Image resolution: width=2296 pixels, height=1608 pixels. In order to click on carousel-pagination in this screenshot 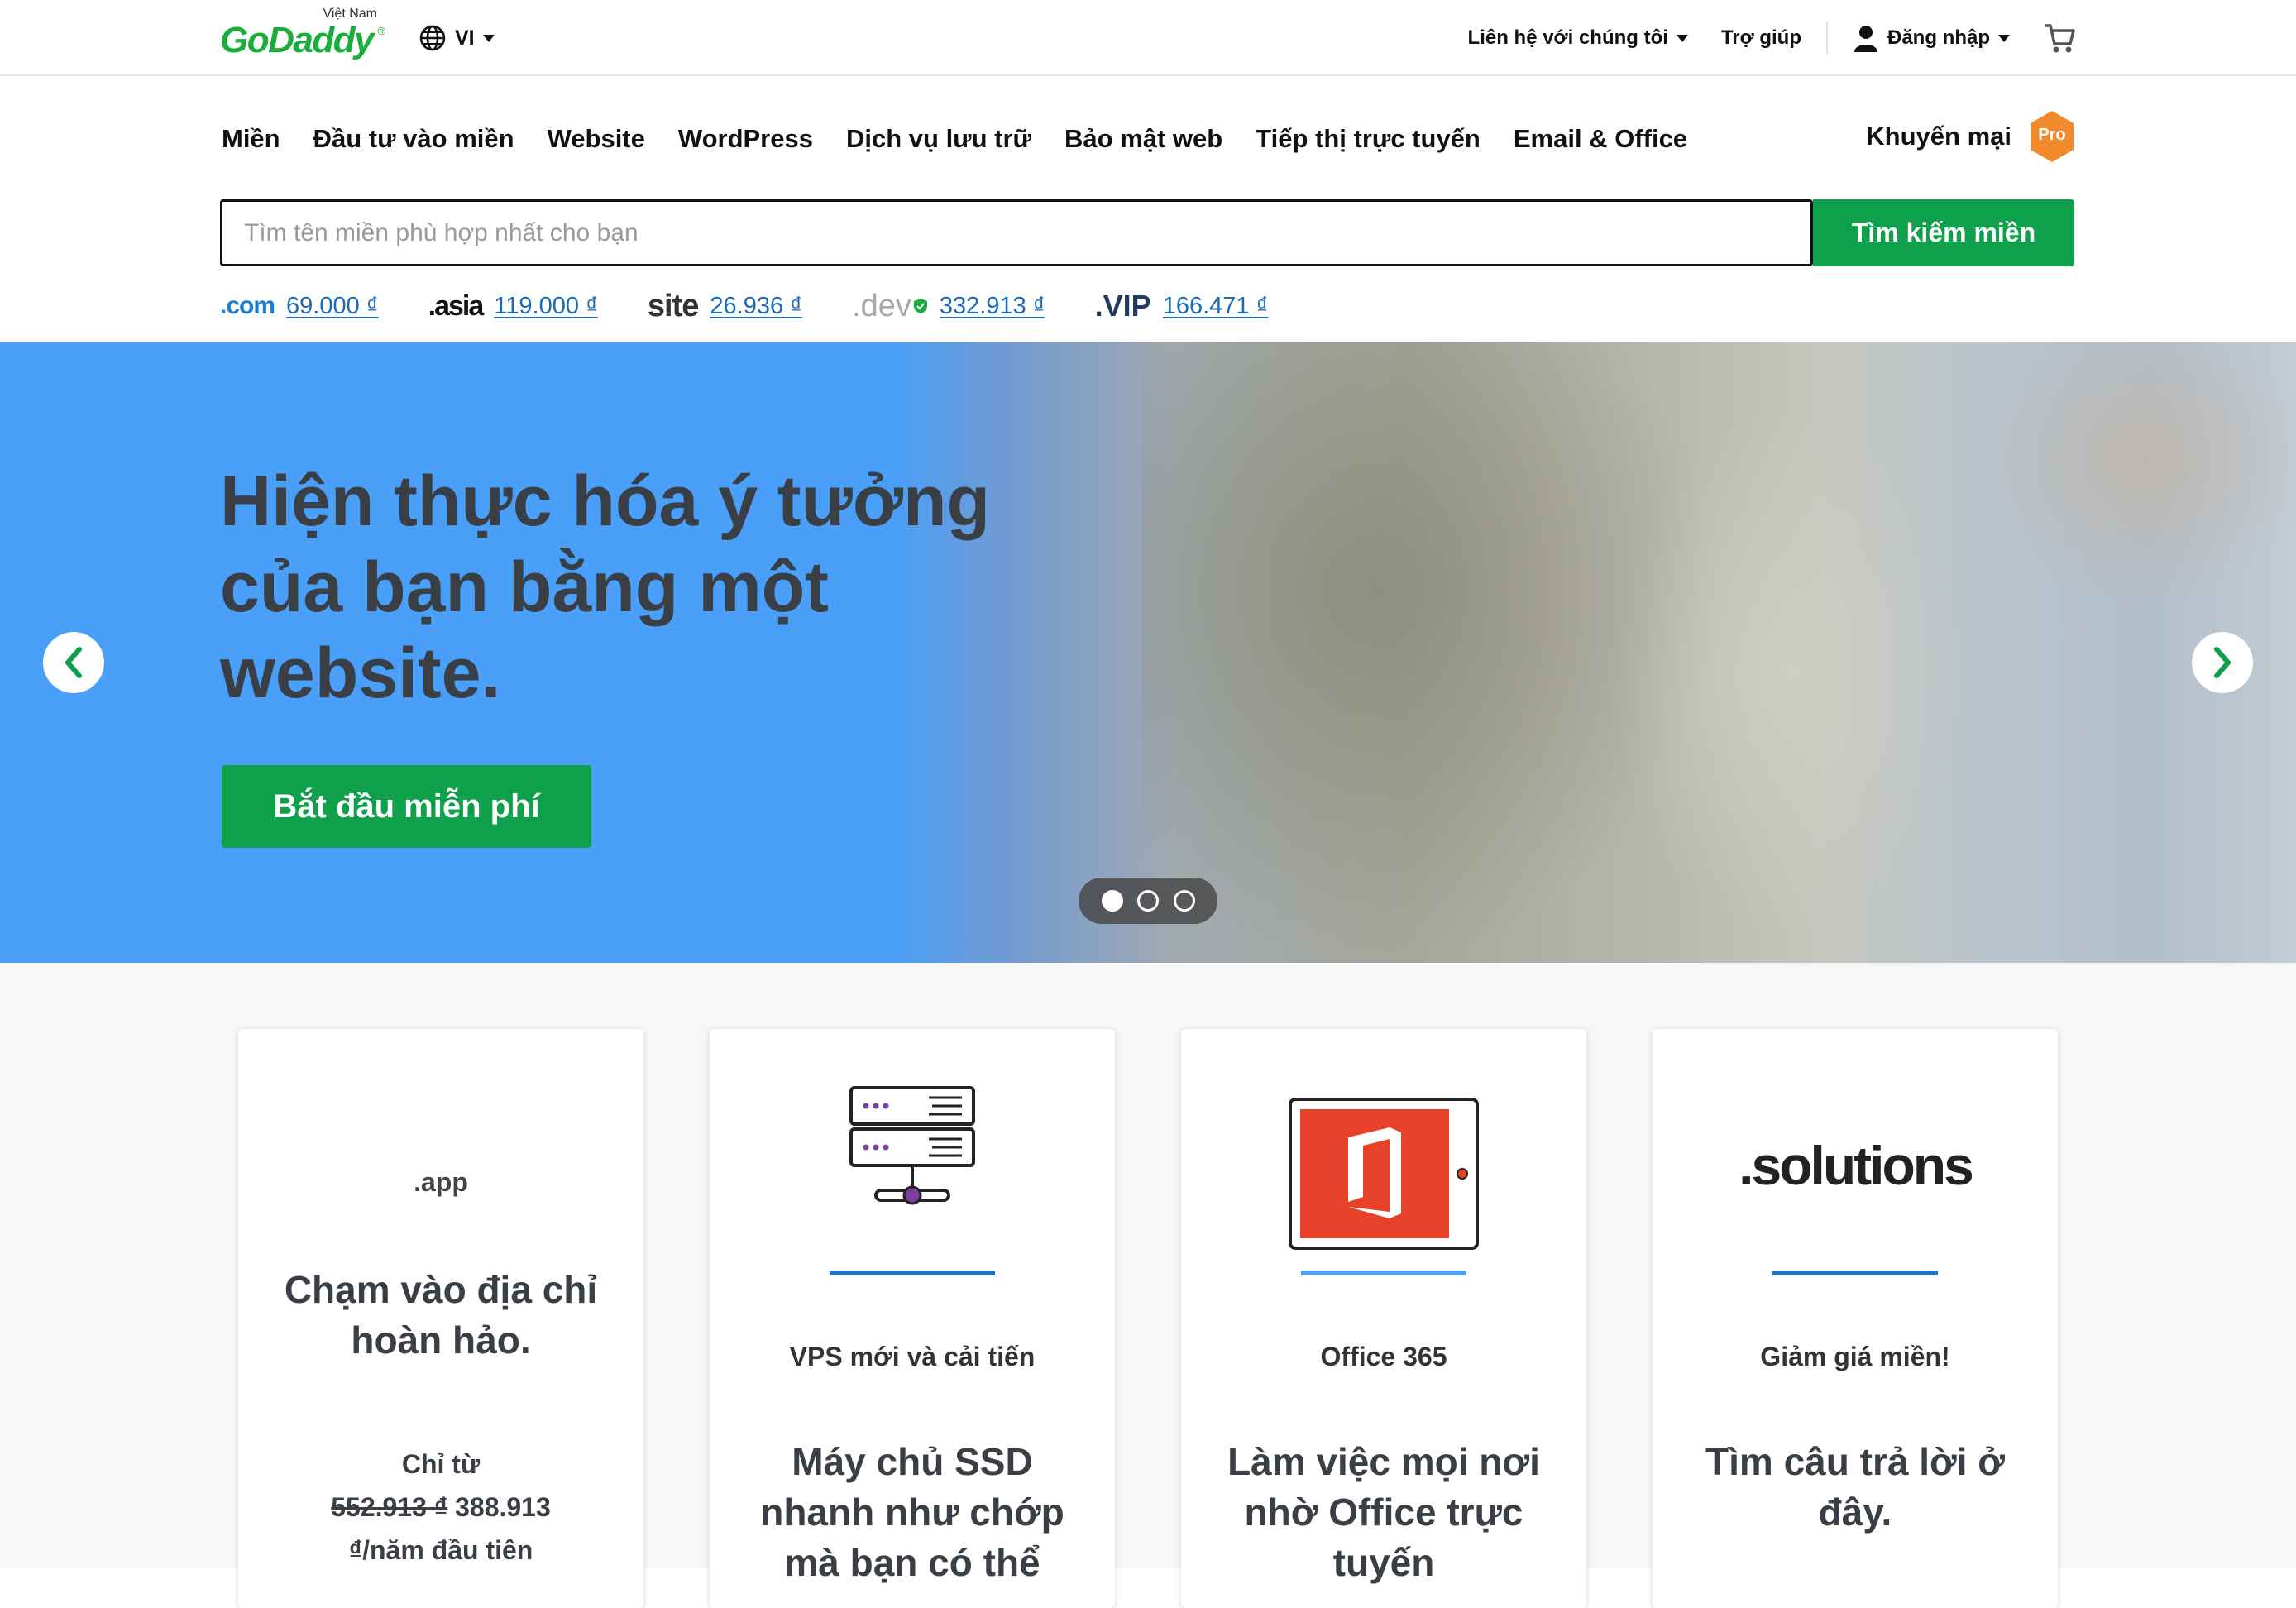, I will do `click(1148, 901)`.